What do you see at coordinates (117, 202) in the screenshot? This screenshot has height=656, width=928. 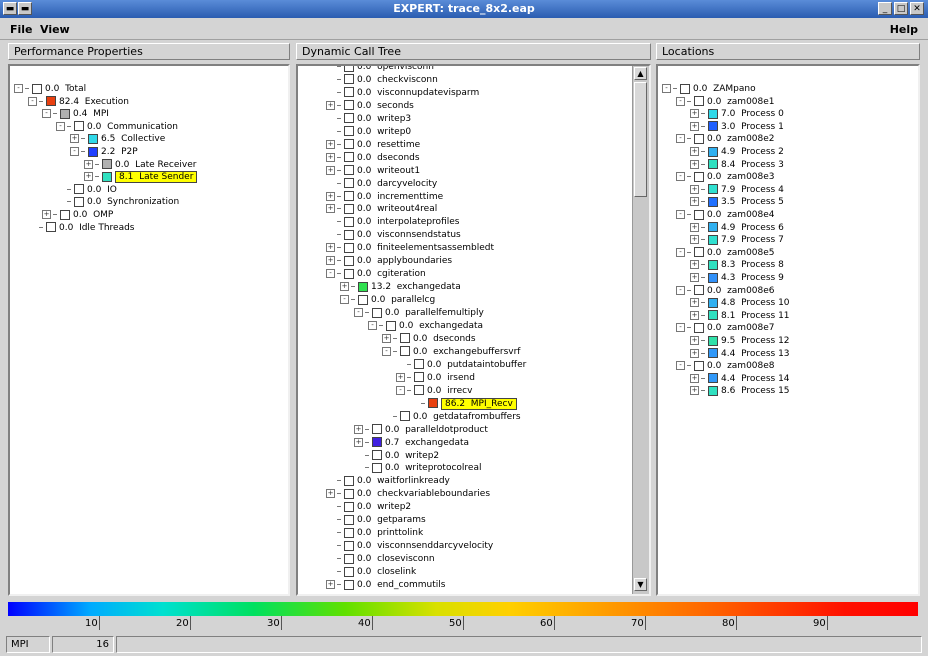 I see `tree-node: 0.0 Synchronization` at bounding box center [117, 202].